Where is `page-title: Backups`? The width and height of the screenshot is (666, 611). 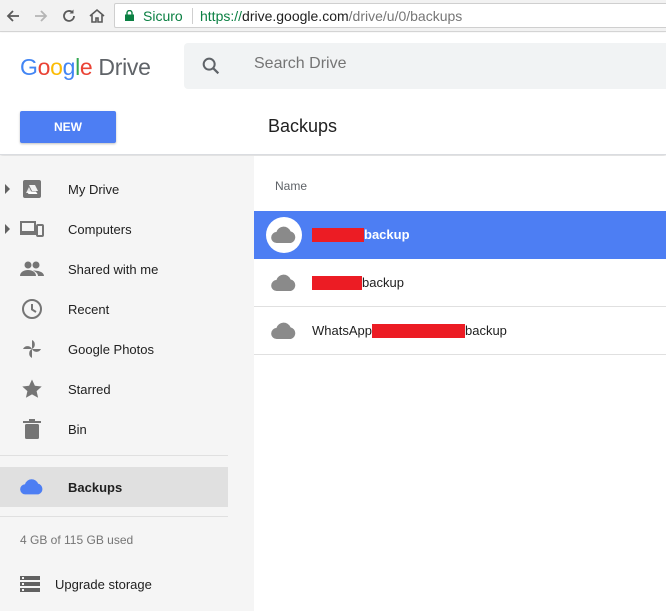
page-title: Backups is located at coordinates (303, 126).